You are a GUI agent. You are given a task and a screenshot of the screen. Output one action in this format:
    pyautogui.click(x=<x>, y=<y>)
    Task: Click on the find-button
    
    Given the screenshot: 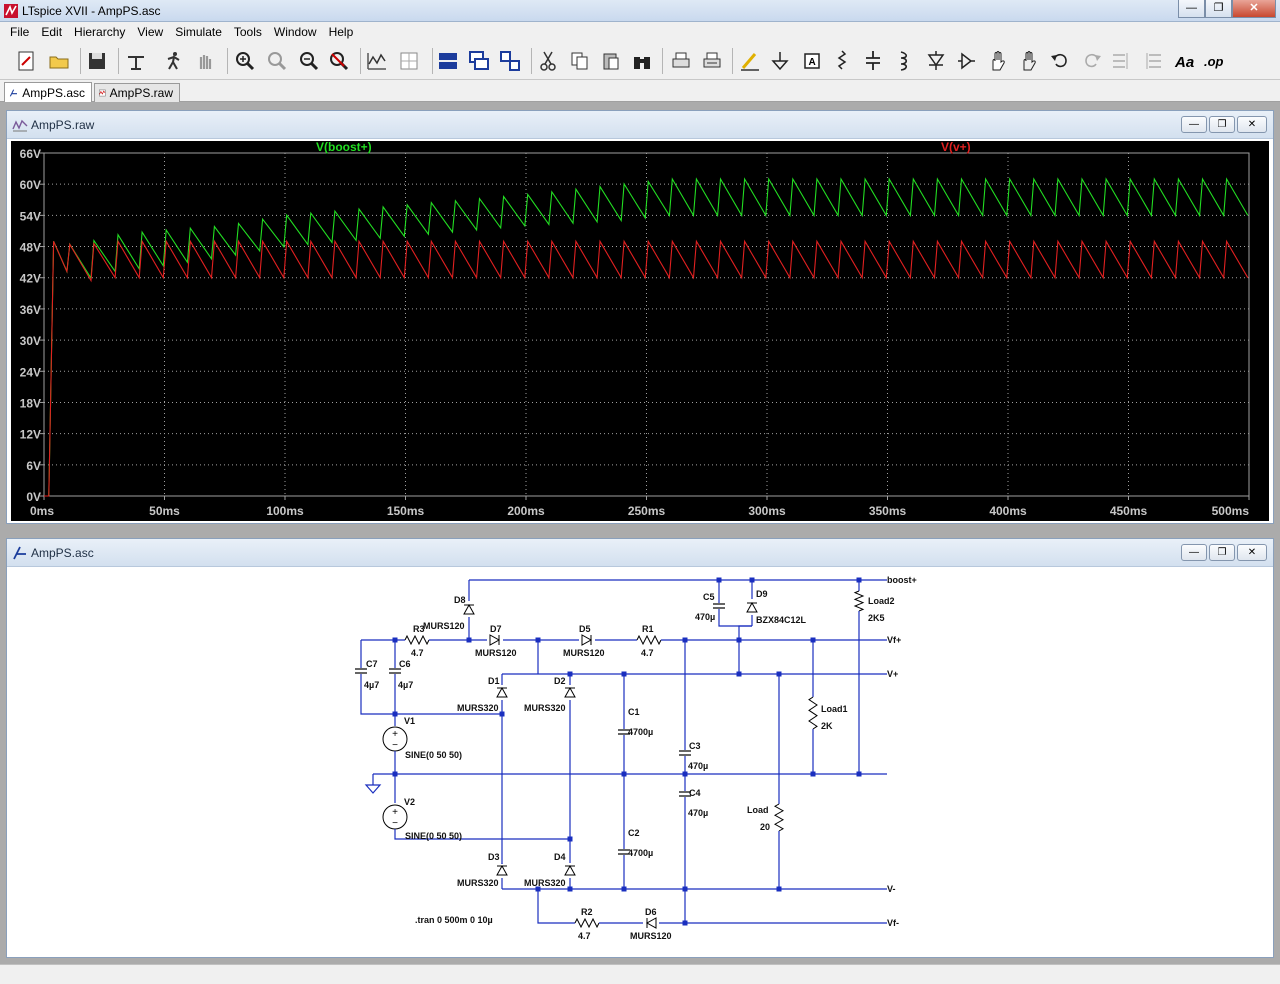 What is the action you would take?
    pyautogui.click(x=642, y=61)
    